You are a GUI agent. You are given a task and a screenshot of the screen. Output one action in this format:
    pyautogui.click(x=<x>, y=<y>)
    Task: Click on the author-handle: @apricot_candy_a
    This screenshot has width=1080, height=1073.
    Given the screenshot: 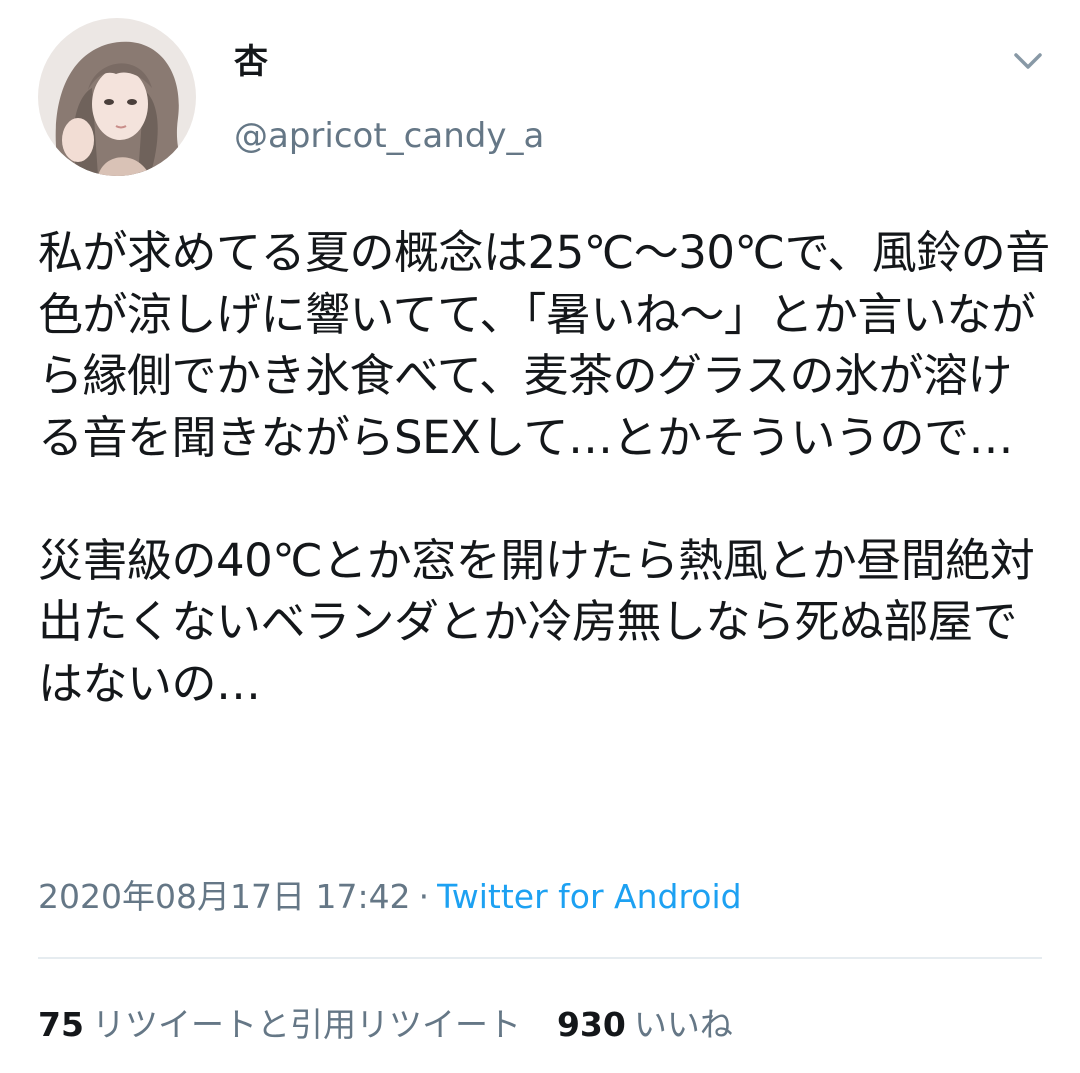 What is the action you would take?
    pyautogui.click(x=389, y=136)
    